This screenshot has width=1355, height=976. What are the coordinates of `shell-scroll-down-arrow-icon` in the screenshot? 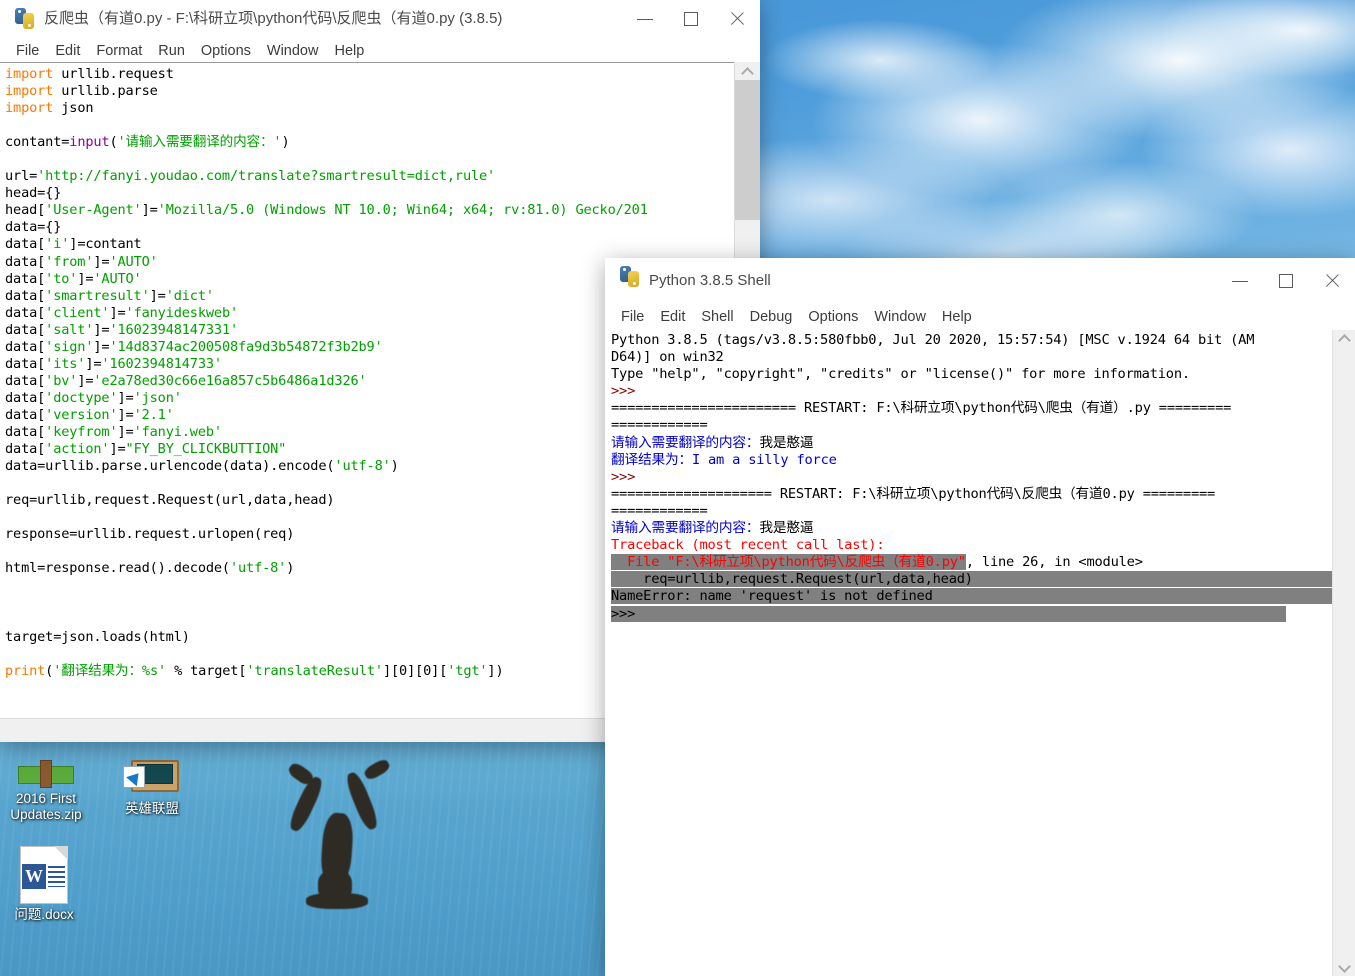 It's located at (1344, 967).